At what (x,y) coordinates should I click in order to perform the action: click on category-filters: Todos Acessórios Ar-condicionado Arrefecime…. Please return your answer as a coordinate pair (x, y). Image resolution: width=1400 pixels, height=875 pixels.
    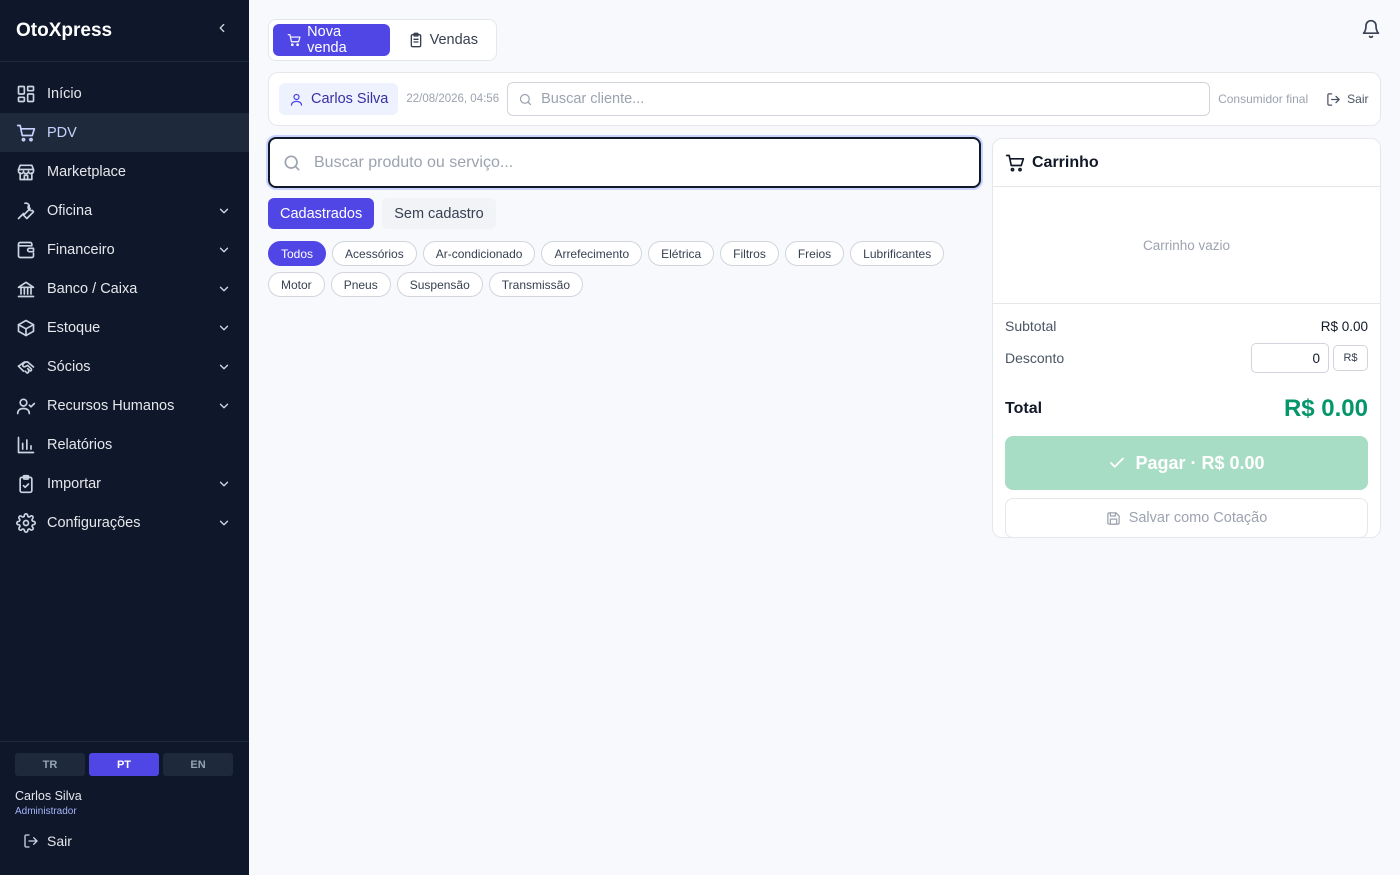
    Looking at the image, I should click on (613, 269).